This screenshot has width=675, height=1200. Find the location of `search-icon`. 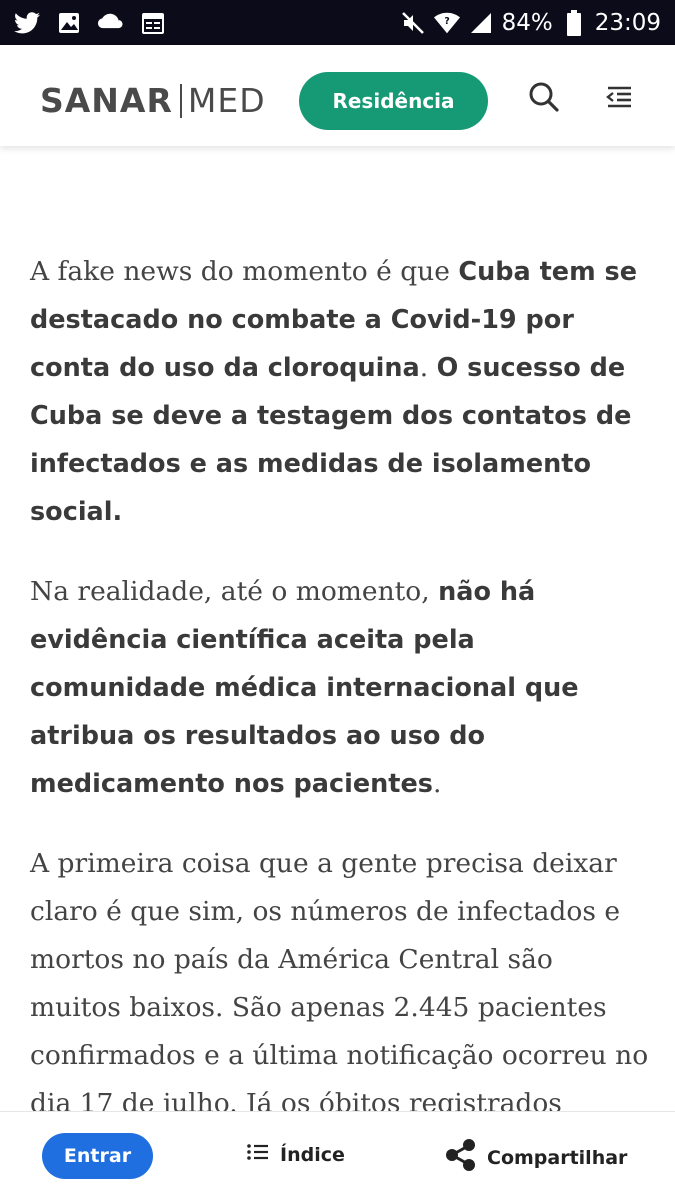

search-icon is located at coordinates (544, 97).